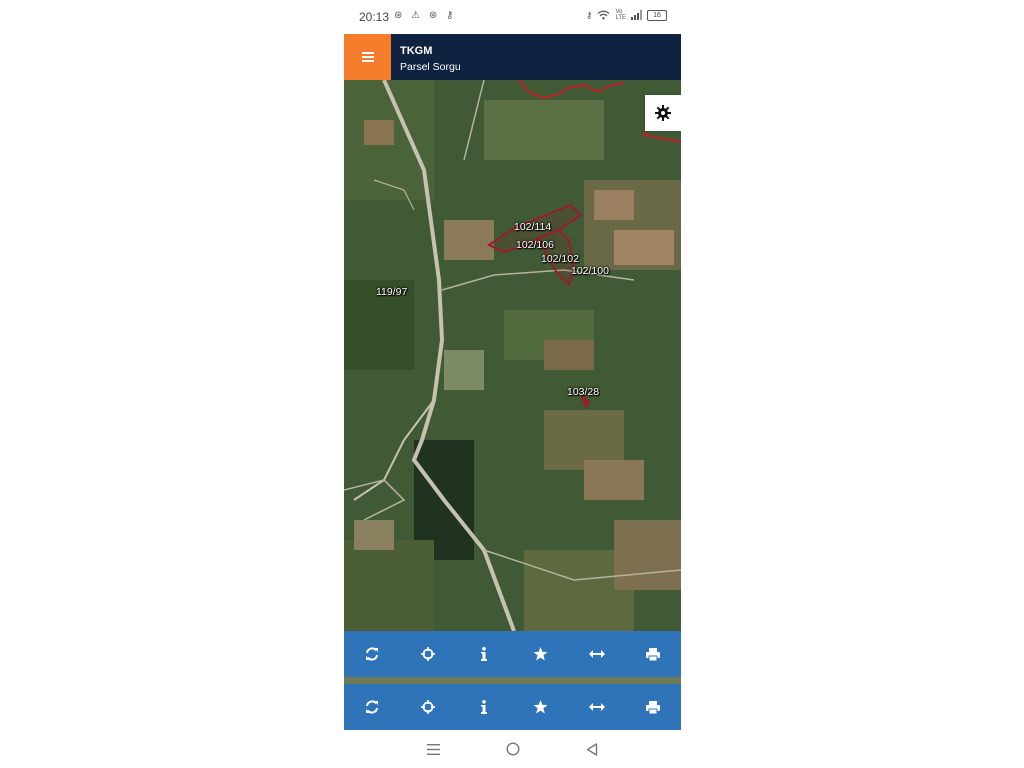 This screenshot has width=1024, height=768. I want to click on back-icon, so click(591, 749).